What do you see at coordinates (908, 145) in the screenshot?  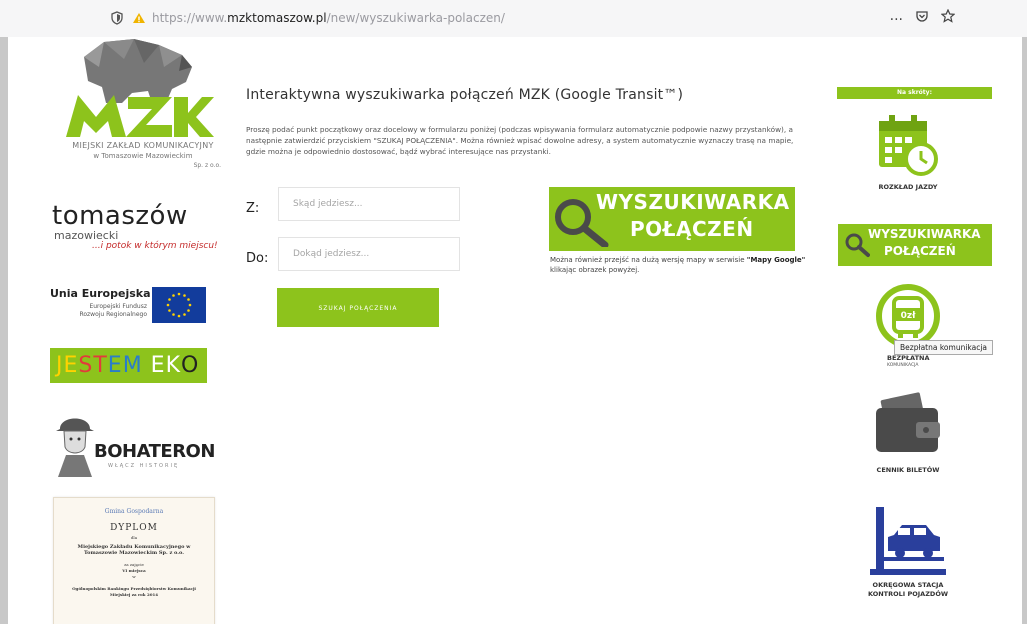 I see `calendar-clock-icon` at bounding box center [908, 145].